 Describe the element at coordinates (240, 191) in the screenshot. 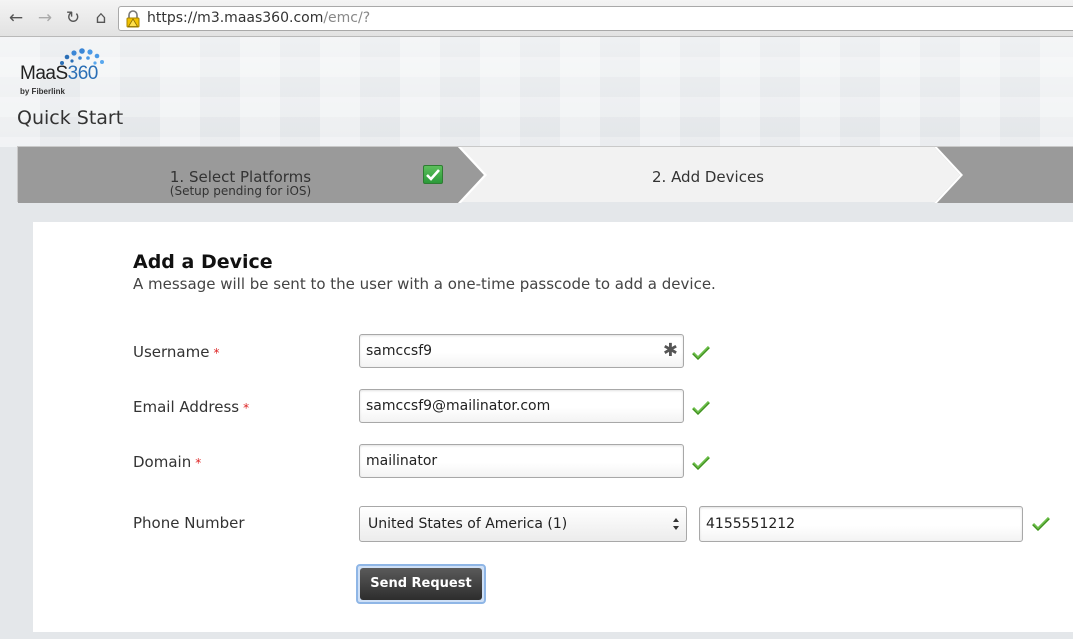

I see `step-1-sublabel: (Setup pending for iOS)` at that location.